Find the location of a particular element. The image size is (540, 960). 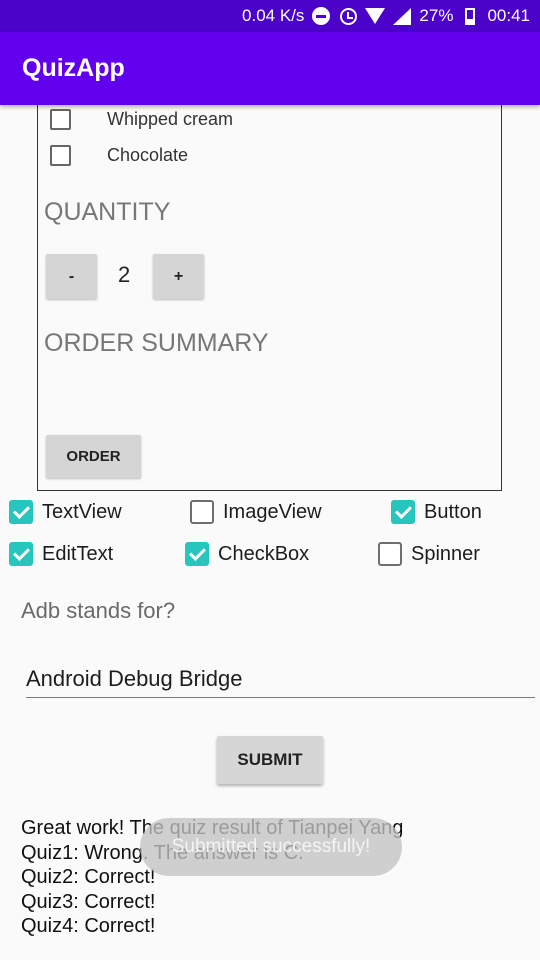

app-title: QuizApp is located at coordinates (73, 68).